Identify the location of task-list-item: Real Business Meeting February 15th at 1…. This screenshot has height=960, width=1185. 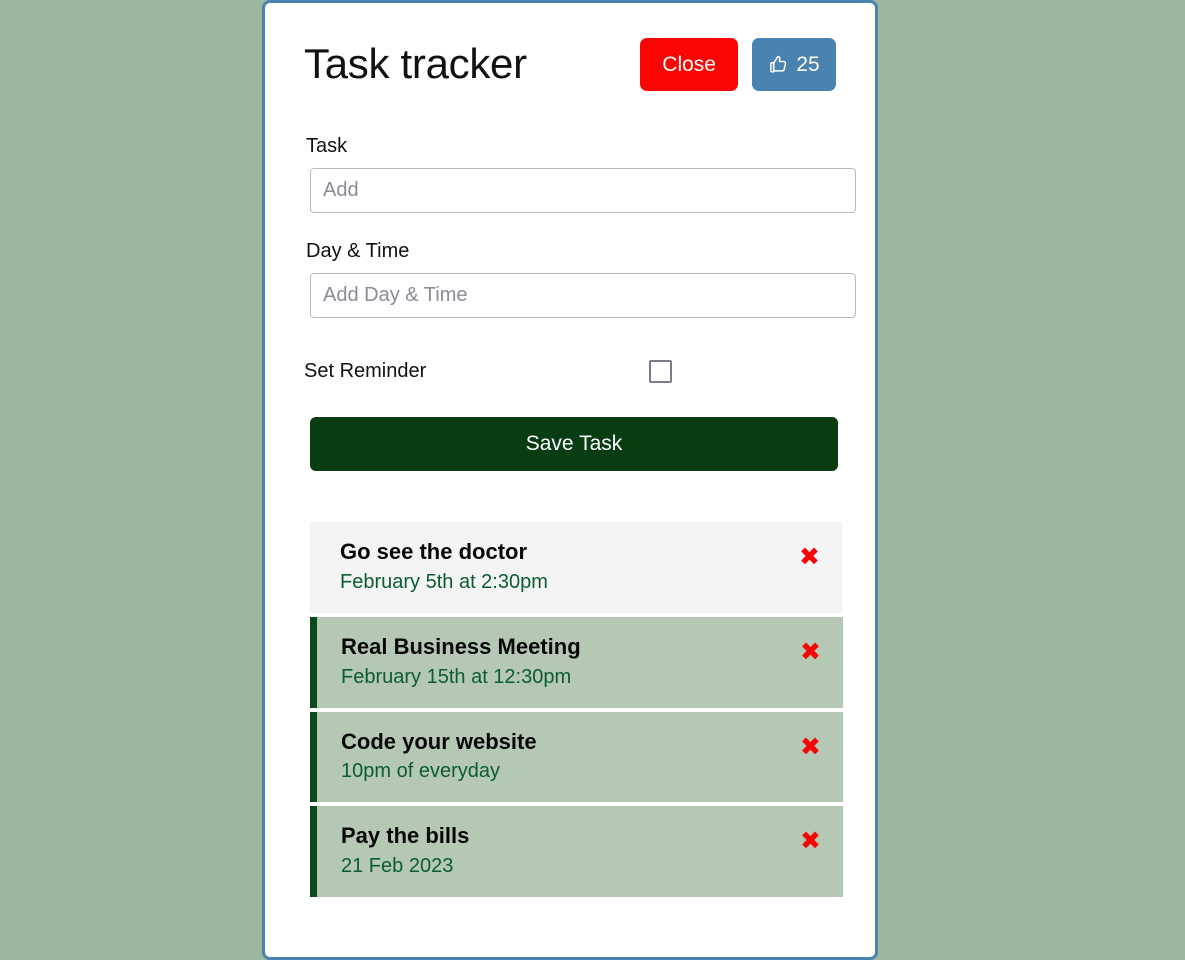
(576, 662).